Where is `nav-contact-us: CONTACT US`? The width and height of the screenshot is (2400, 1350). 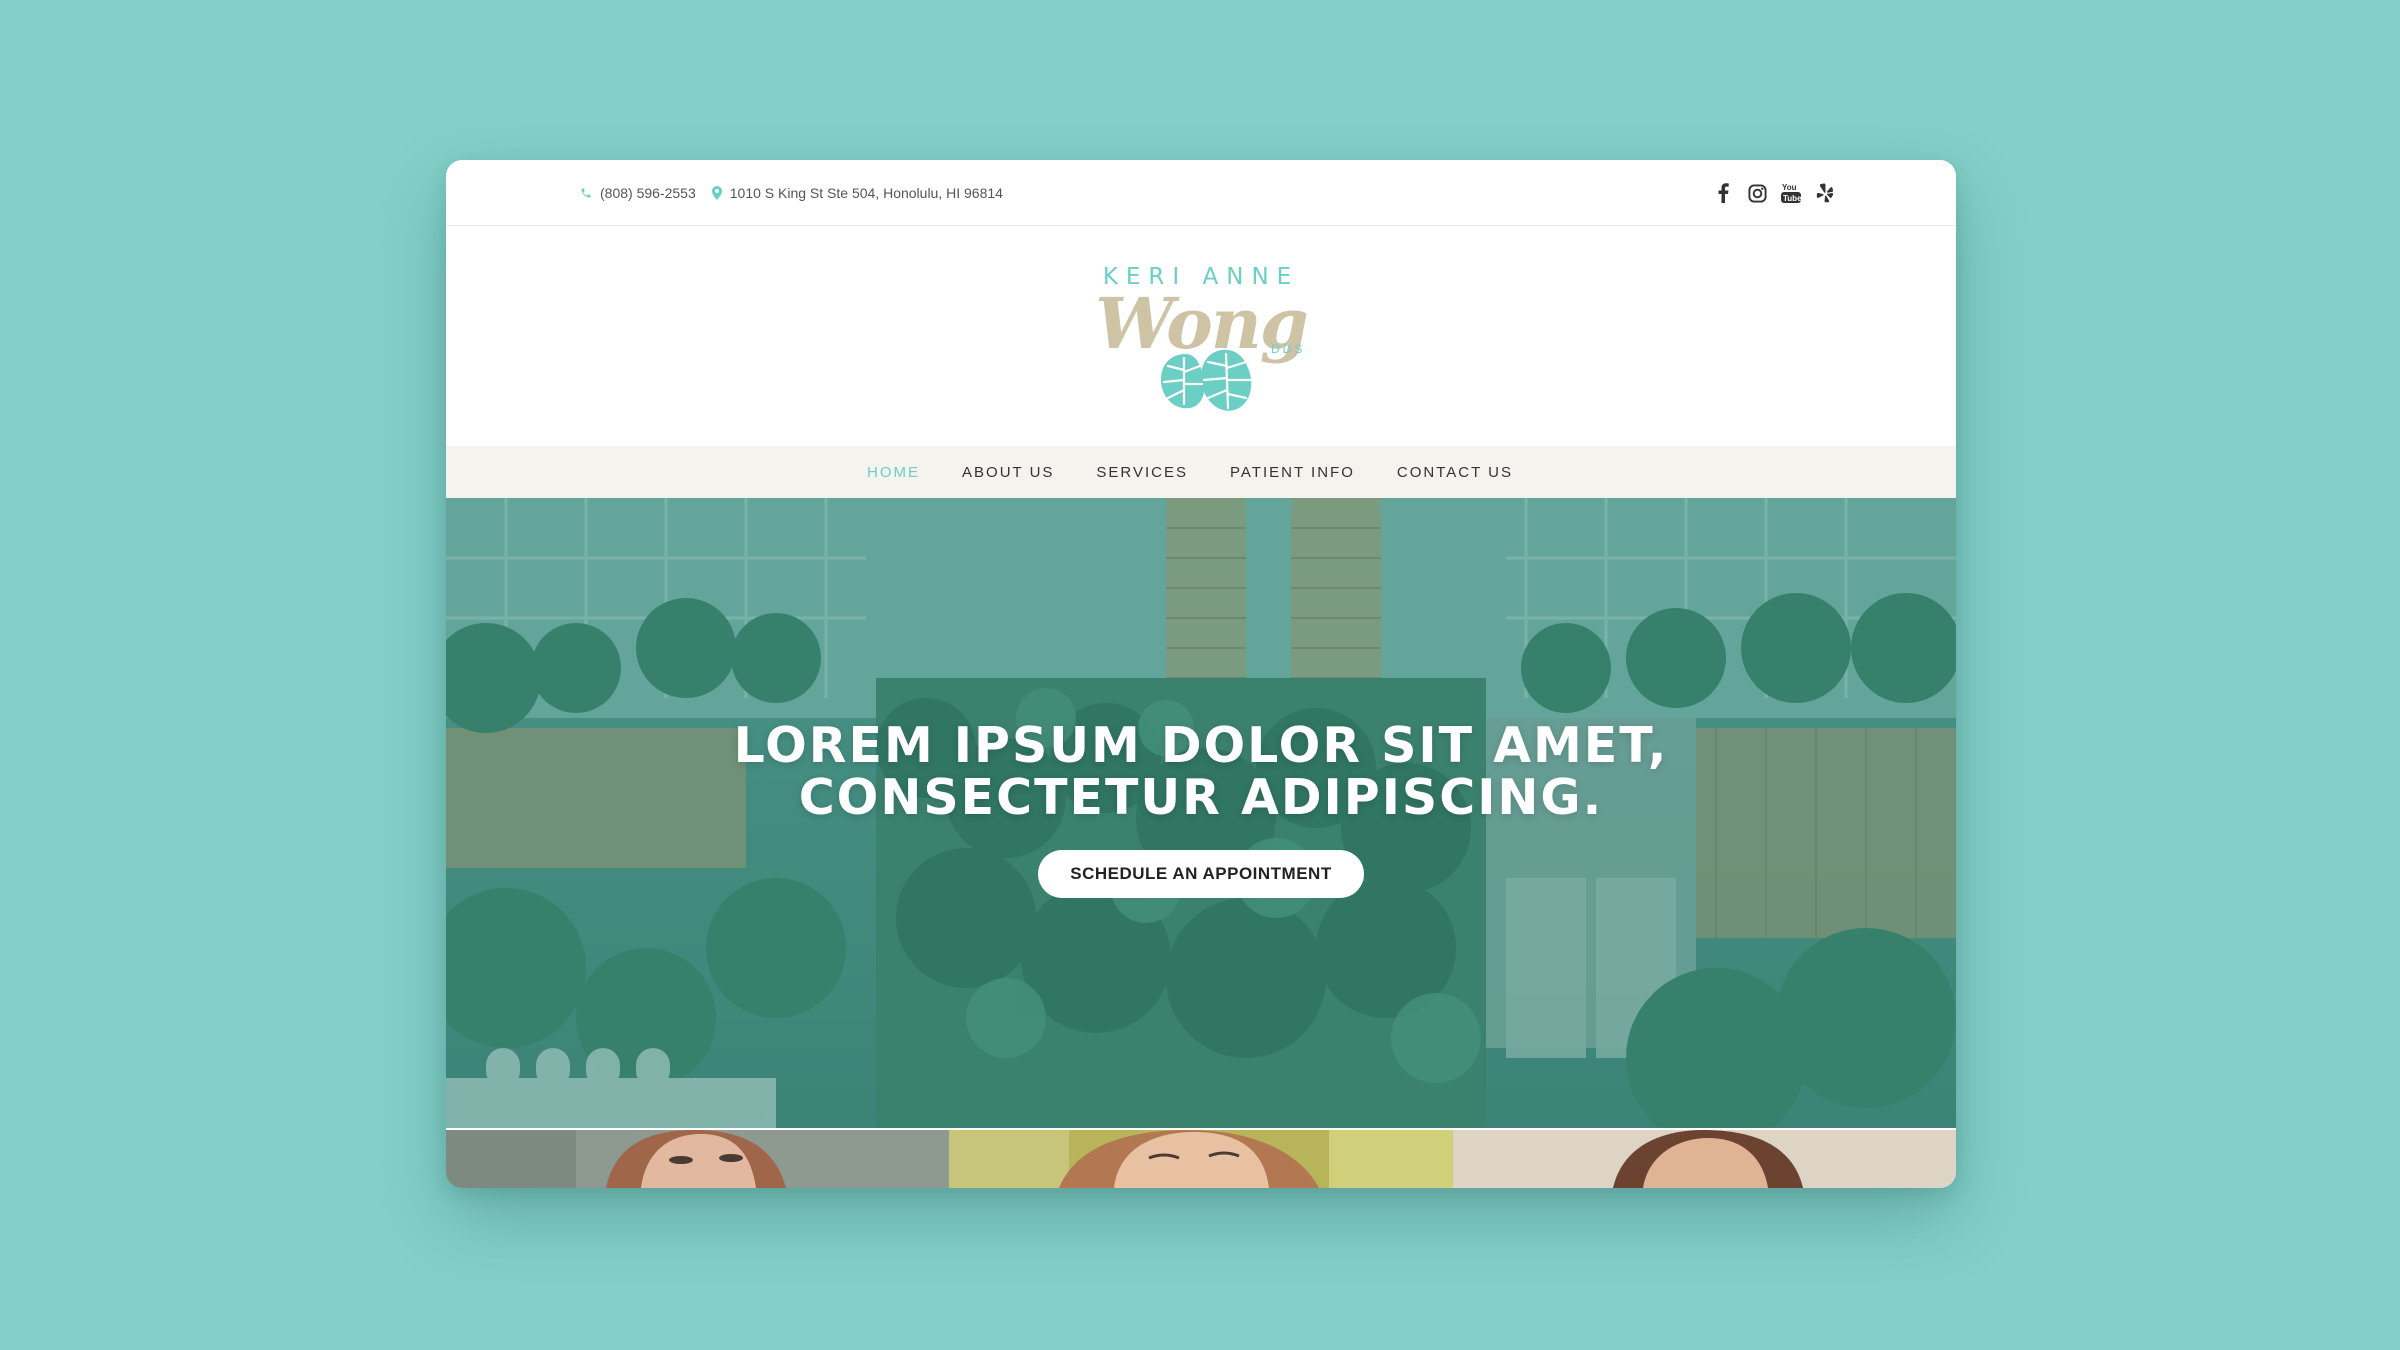 nav-contact-us: CONTACT US is located at coordinates (1455, 472).